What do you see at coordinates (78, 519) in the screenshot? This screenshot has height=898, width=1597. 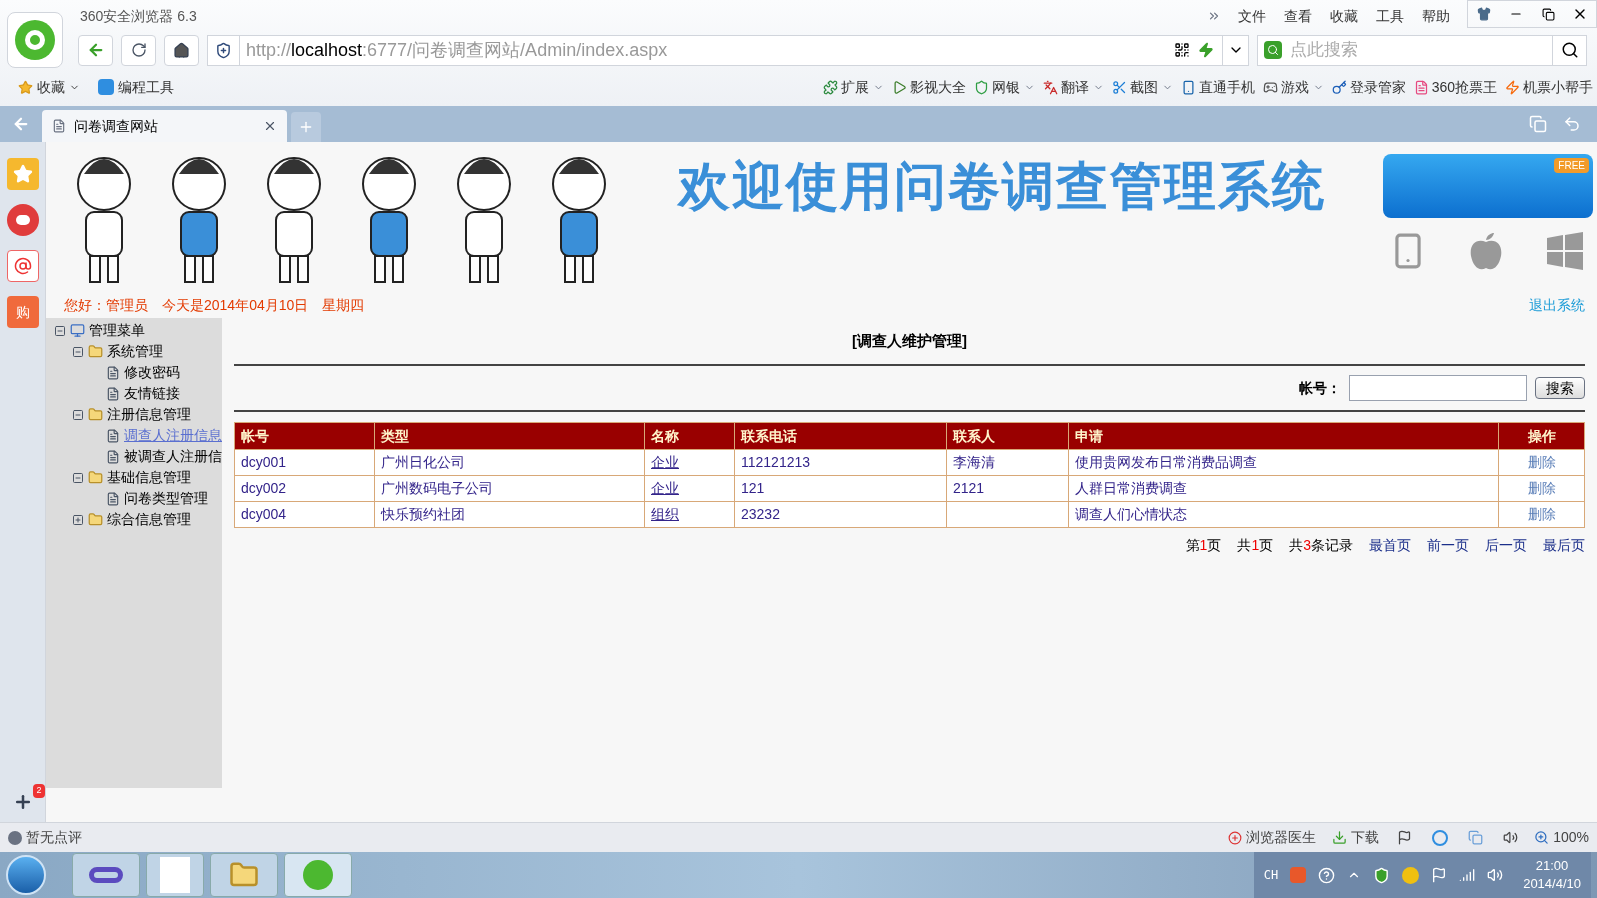 I see `expand-icon` at bounding box center [78, 519].